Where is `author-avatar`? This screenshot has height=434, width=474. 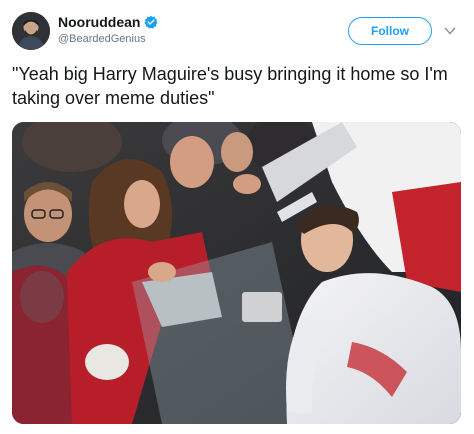
author-avatar is located at coordinates (31, 31).